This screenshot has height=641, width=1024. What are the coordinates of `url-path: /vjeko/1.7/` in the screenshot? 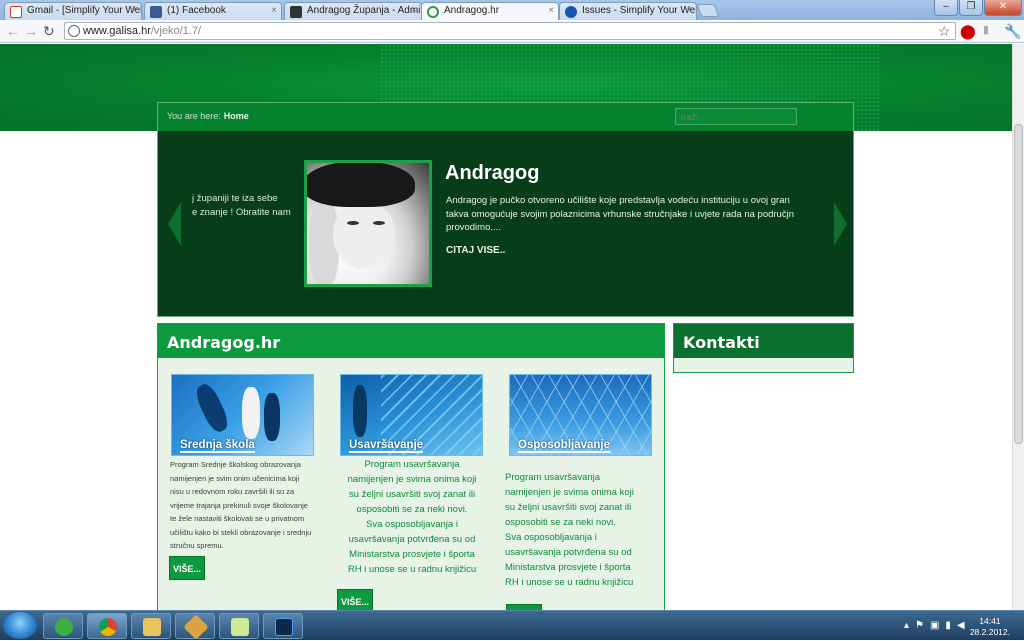 It's located at (175, 31).